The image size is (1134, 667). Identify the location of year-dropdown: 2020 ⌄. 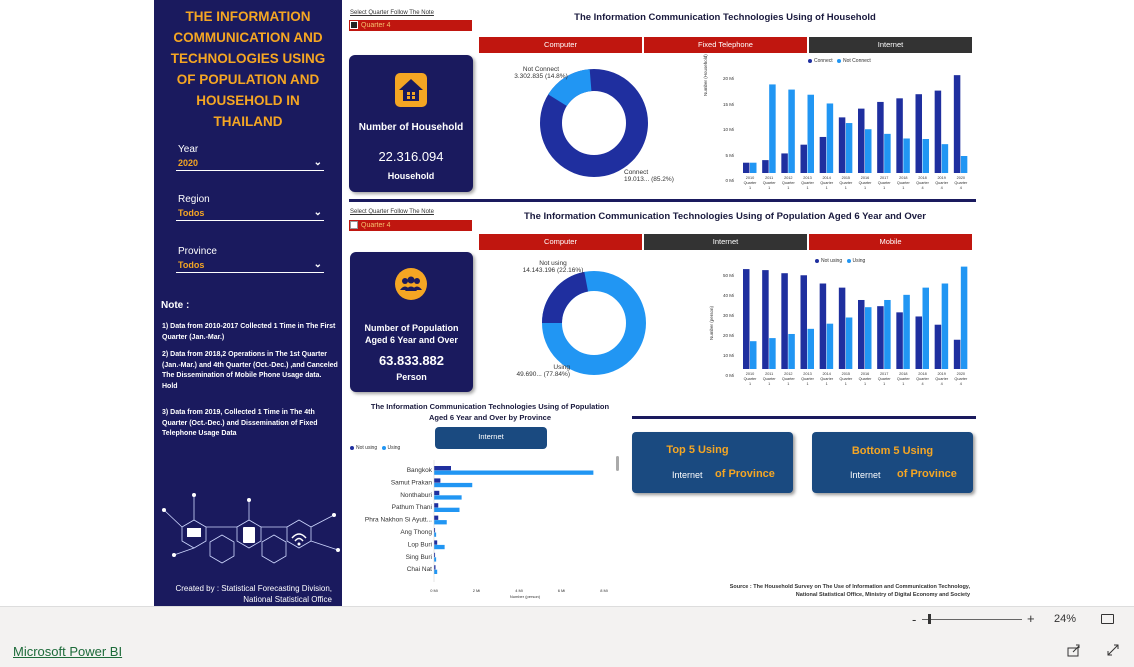
(250, 164).